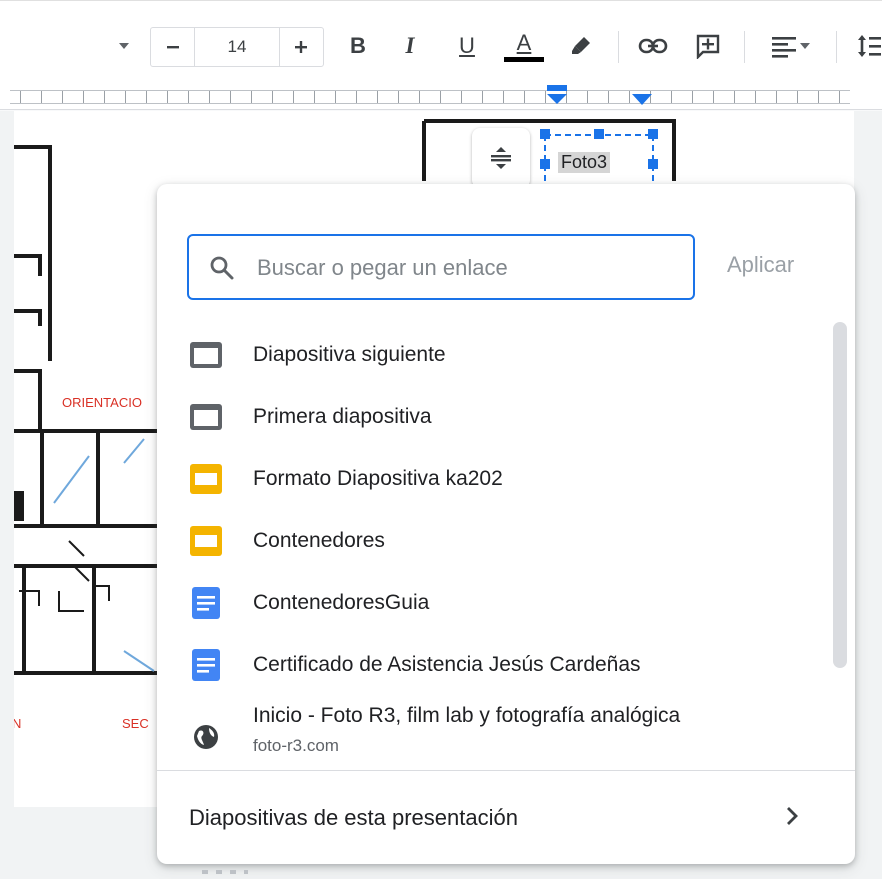 The height and width of the screenshot is (879, 882). I want to click on insert-link-button, so click(653, 46).